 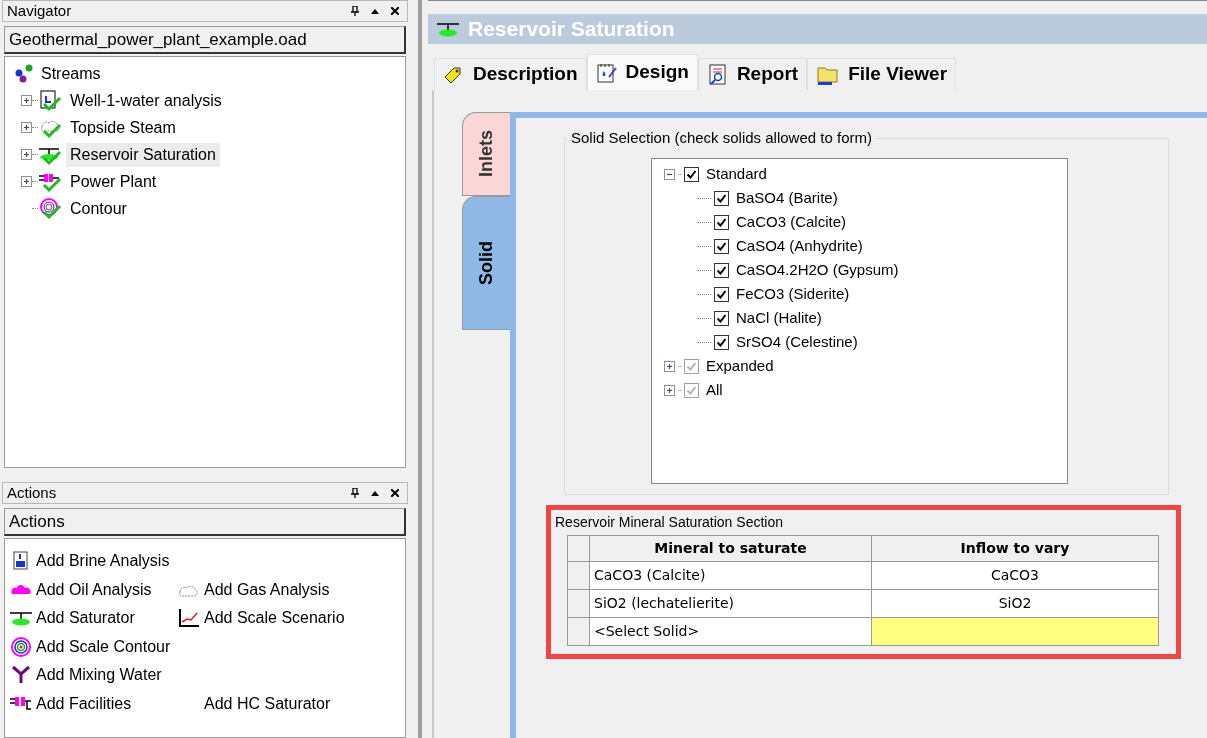 What do you see at coordinates (740, 366) in the screenshot?
I see `tree-item: Expanded` at bounding box center [740, 366].